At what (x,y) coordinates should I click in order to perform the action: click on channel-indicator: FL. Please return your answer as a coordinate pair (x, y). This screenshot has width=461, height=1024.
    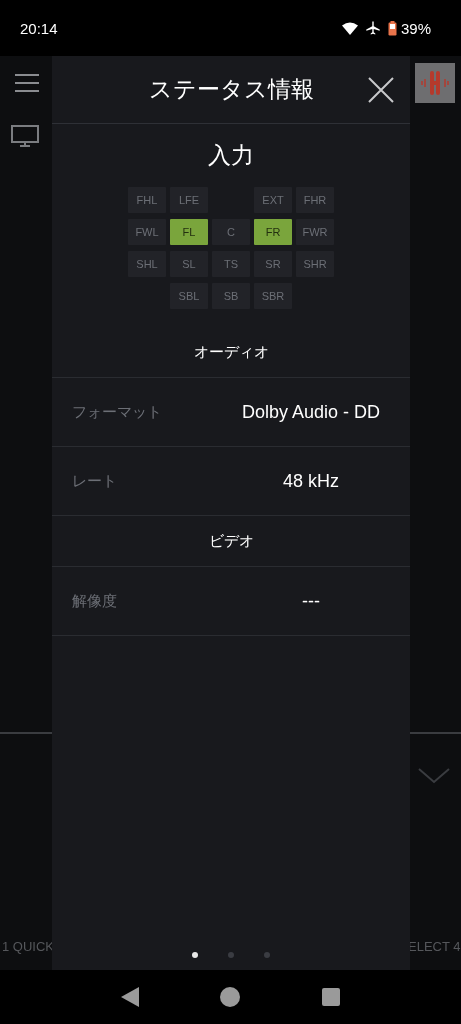
    Looking at the image, I should click on (189, 232).